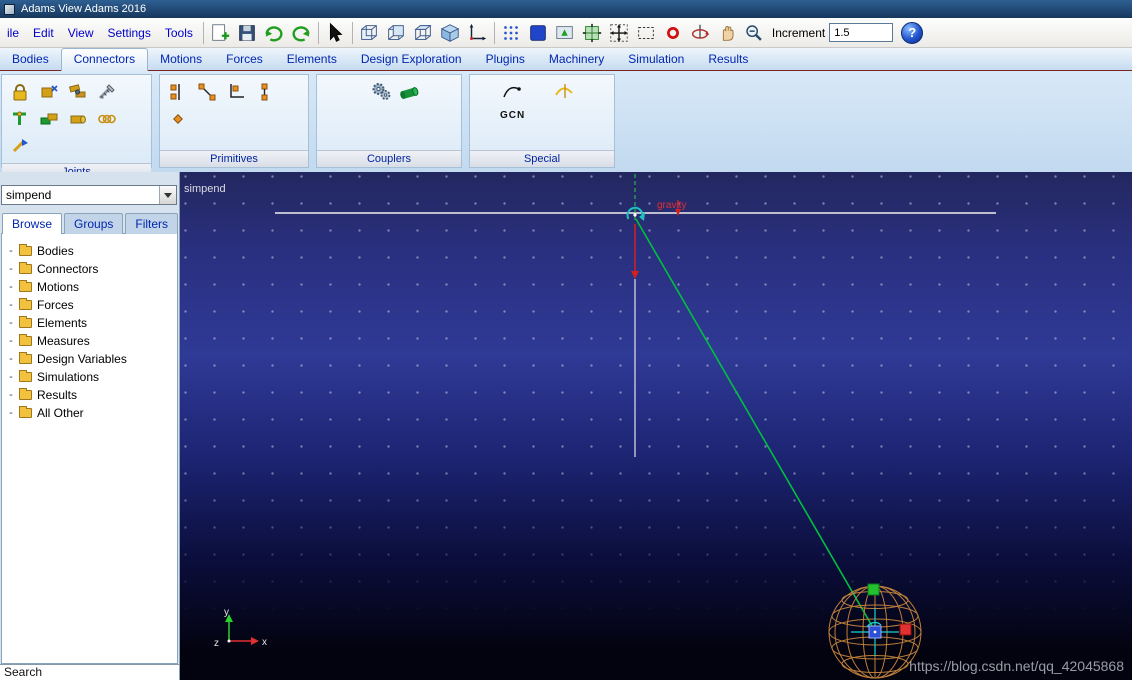  What do you see at coordinates (107, 119) in the screenshot?
I see `spring-coil-icon` at bounding box center [107, 119].